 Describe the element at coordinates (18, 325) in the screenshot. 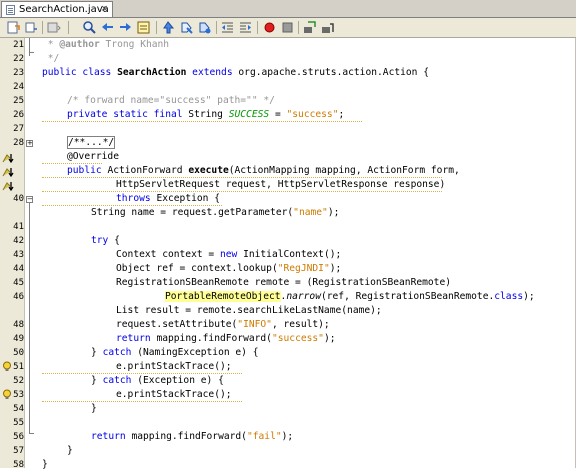

I see `line-number: 48` at that location.